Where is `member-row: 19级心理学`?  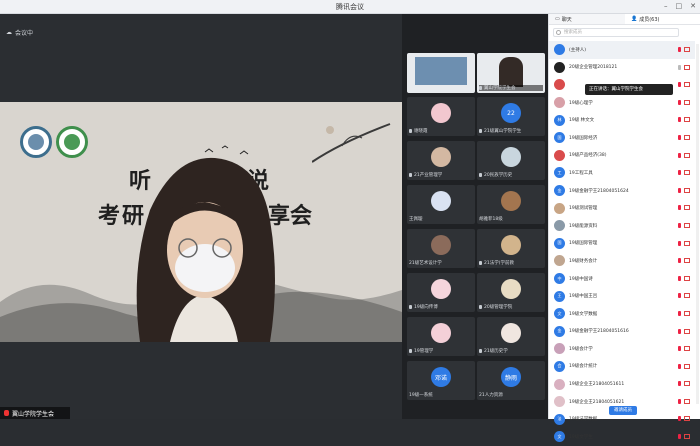 member-row: 19级心理学 is located at coordinates (622, 103).